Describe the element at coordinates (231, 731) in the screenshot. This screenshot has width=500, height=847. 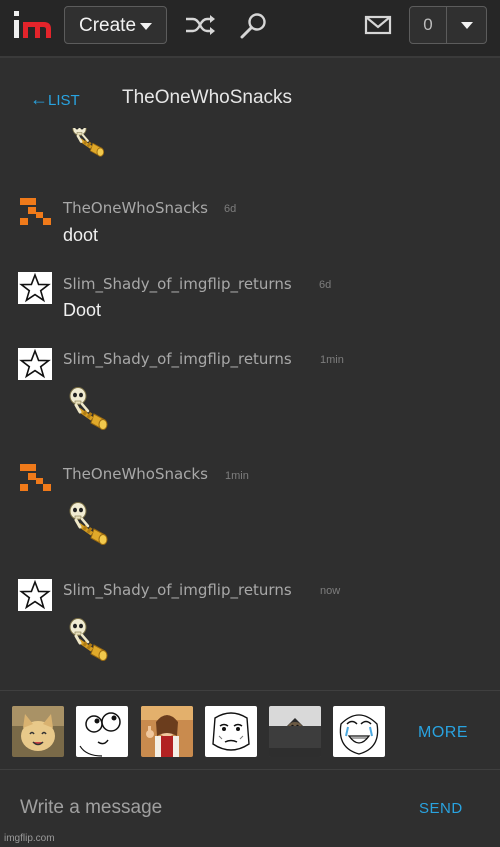
I see `okay-face-thumbnail` at that location.